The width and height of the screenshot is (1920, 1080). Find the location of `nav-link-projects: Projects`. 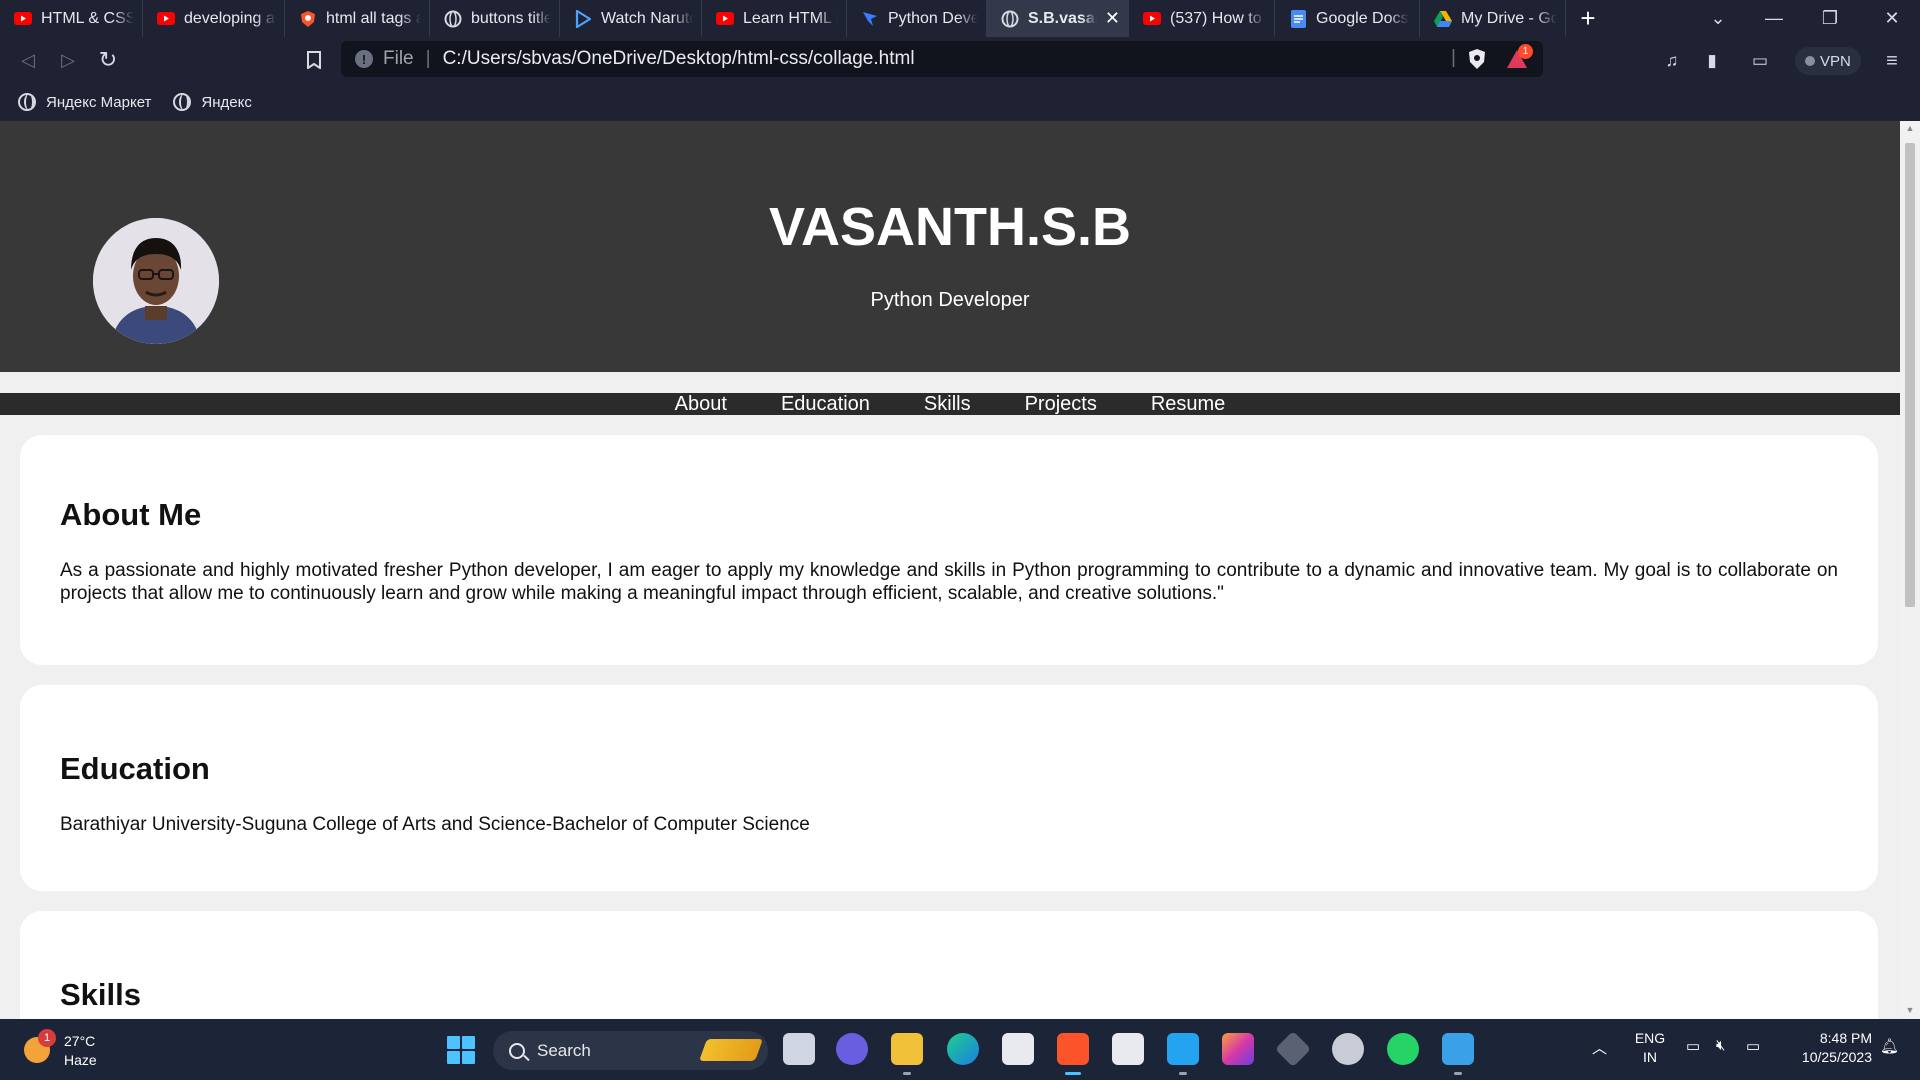

nav-link-projects: Projects is located at coordinates (1061, 404).